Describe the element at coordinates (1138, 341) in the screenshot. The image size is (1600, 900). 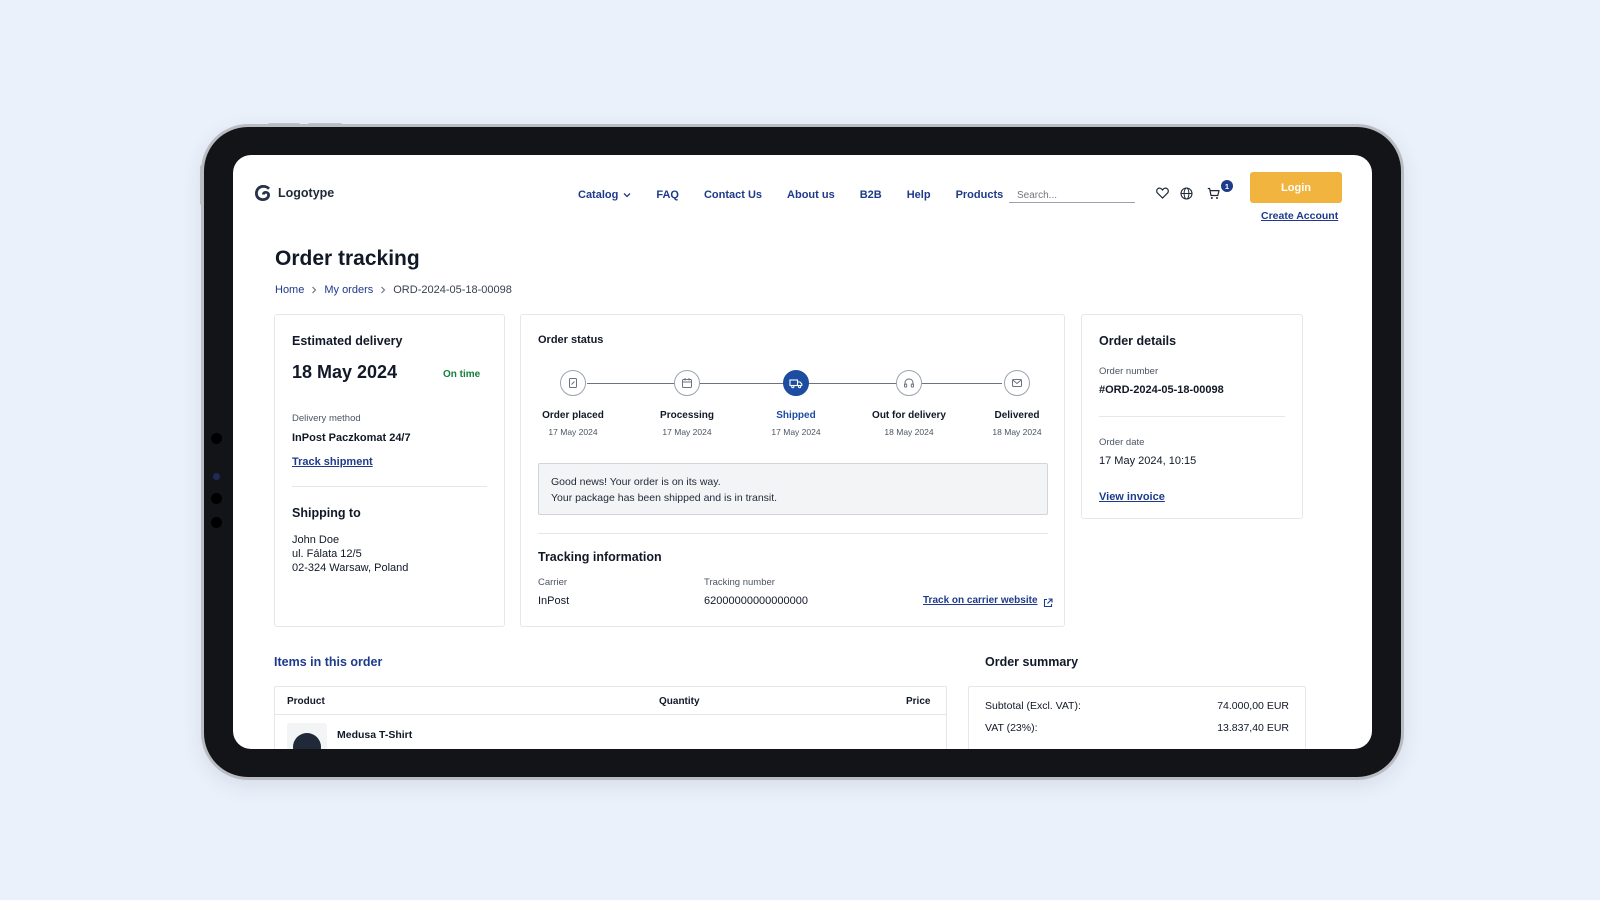
I see `order-details-heading: Order details` at that location.